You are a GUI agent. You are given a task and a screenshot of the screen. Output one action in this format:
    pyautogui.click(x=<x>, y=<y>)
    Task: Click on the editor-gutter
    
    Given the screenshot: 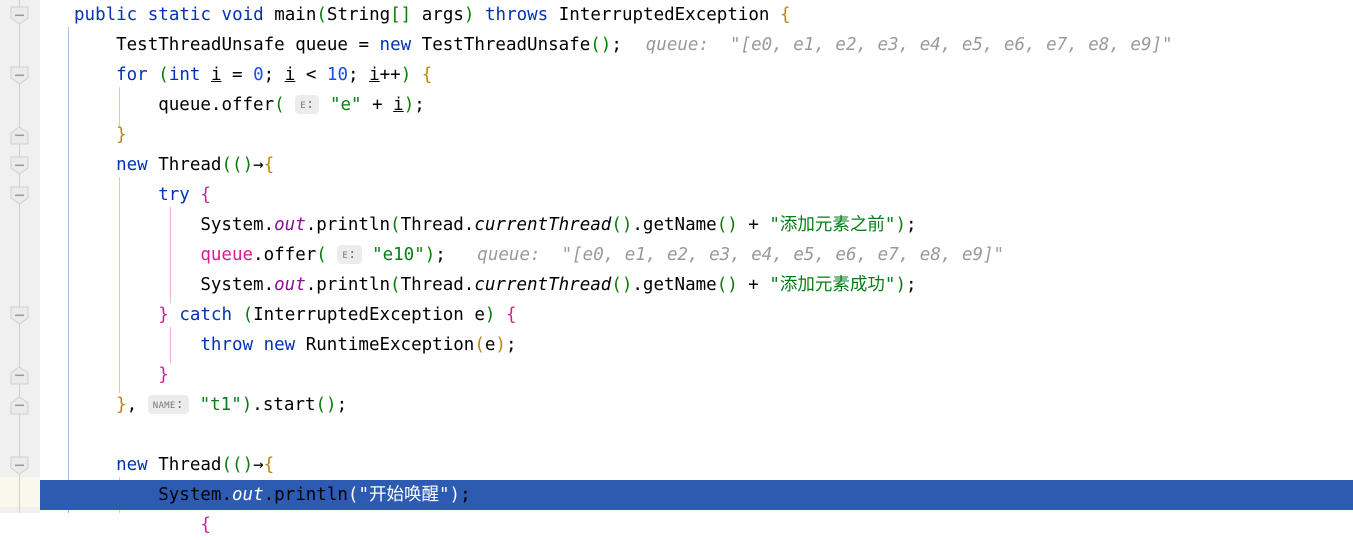 What is the action you would take?
    pyautogui.click(x=20, y=256)
    